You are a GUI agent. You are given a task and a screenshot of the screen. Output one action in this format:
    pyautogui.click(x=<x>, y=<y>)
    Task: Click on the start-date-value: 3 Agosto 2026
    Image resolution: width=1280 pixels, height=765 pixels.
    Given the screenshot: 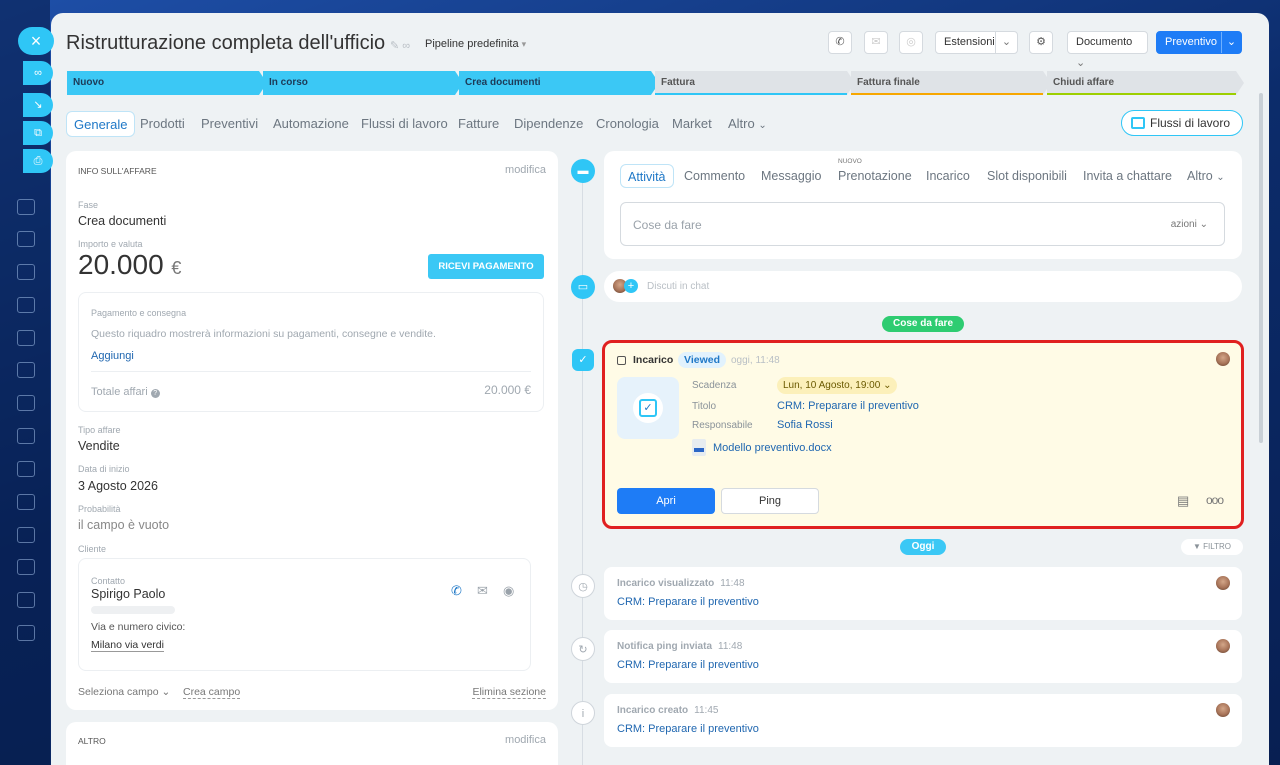 What is the action you would take?
    pyautogui.click(x=118, y=486)
    